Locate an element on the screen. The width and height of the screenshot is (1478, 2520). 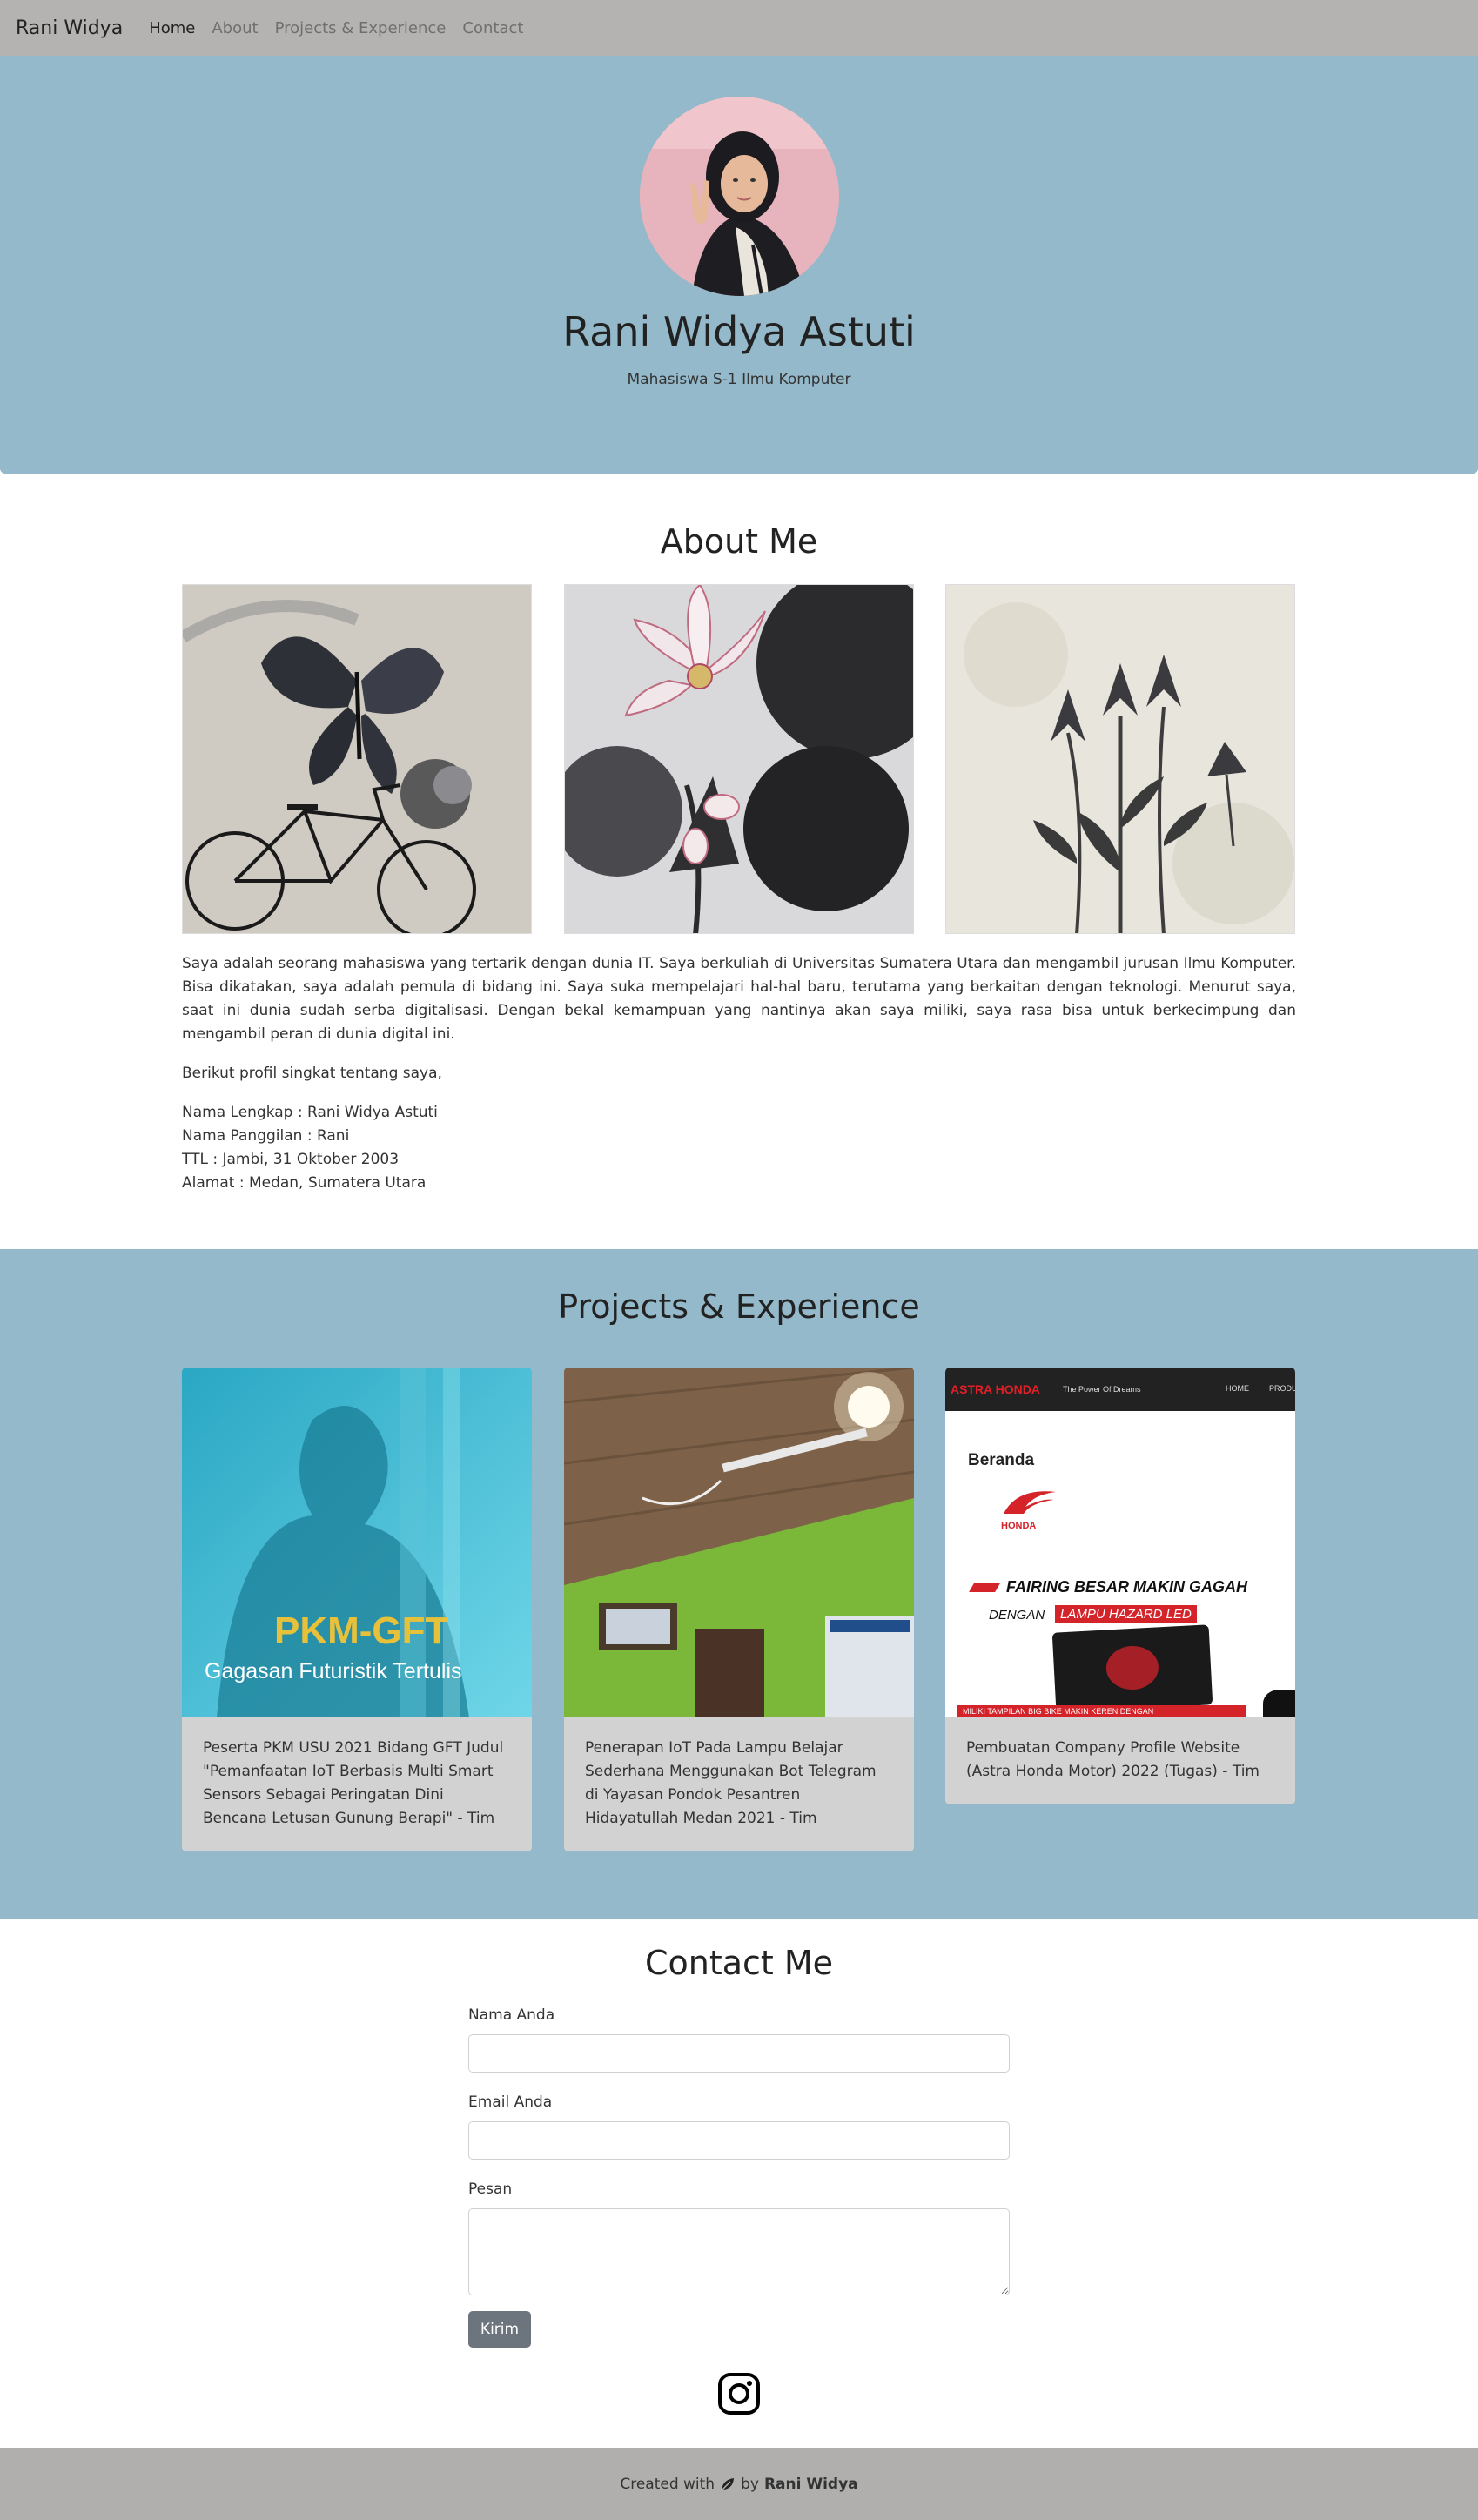
nav-link-home: Home is located at coordinates (172, 28).